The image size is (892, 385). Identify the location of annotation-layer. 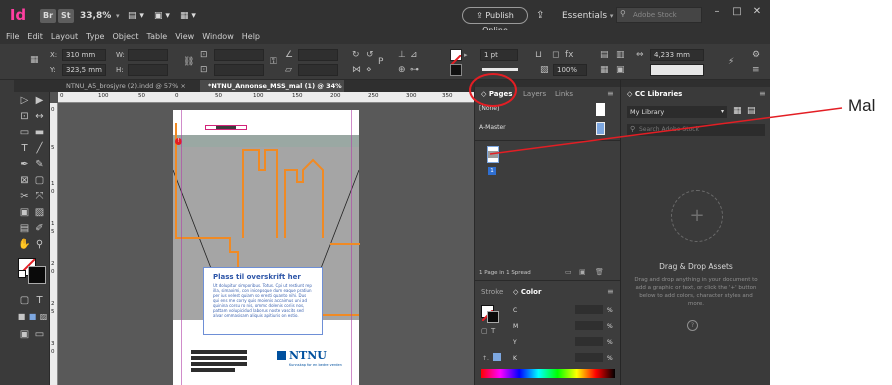
(666, 131).